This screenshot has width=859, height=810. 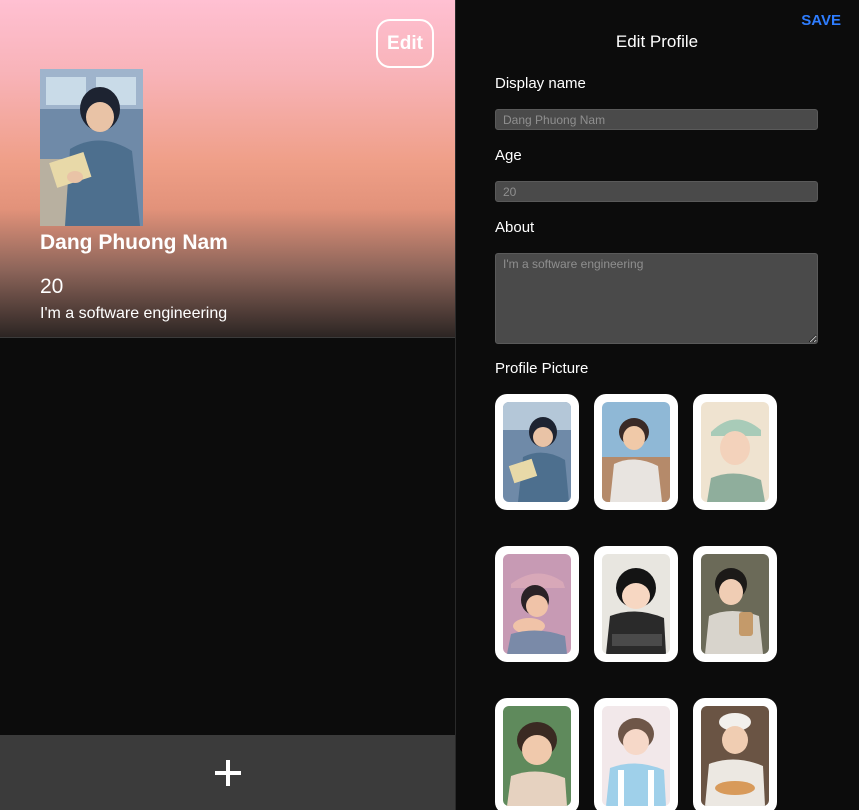 I want to click on plus-icon, so click(x=227, y=772).